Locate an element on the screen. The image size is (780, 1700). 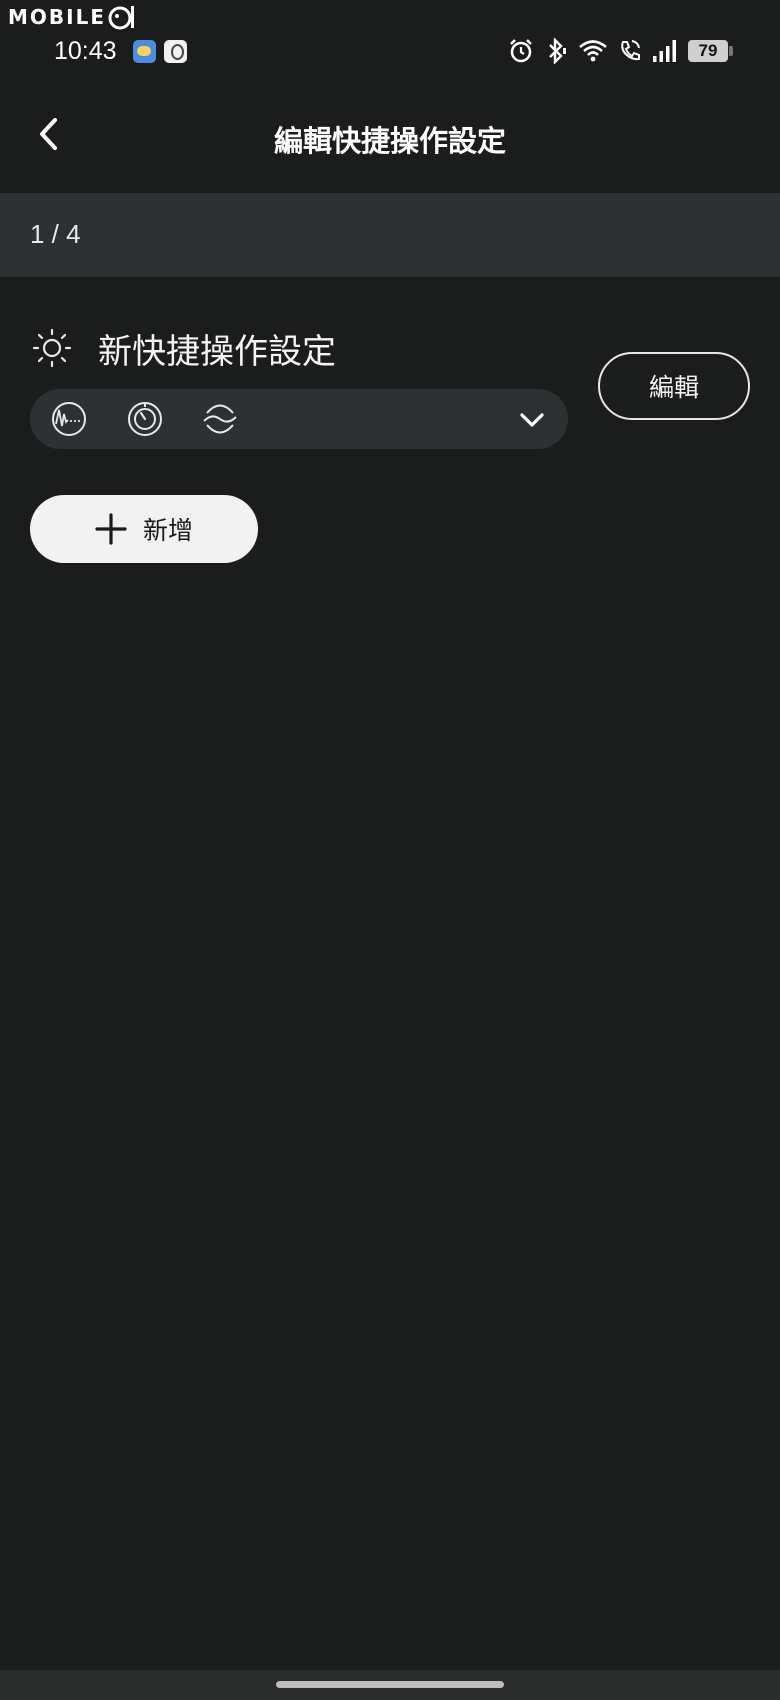
plus-icon is located at coordinates (111, 529).